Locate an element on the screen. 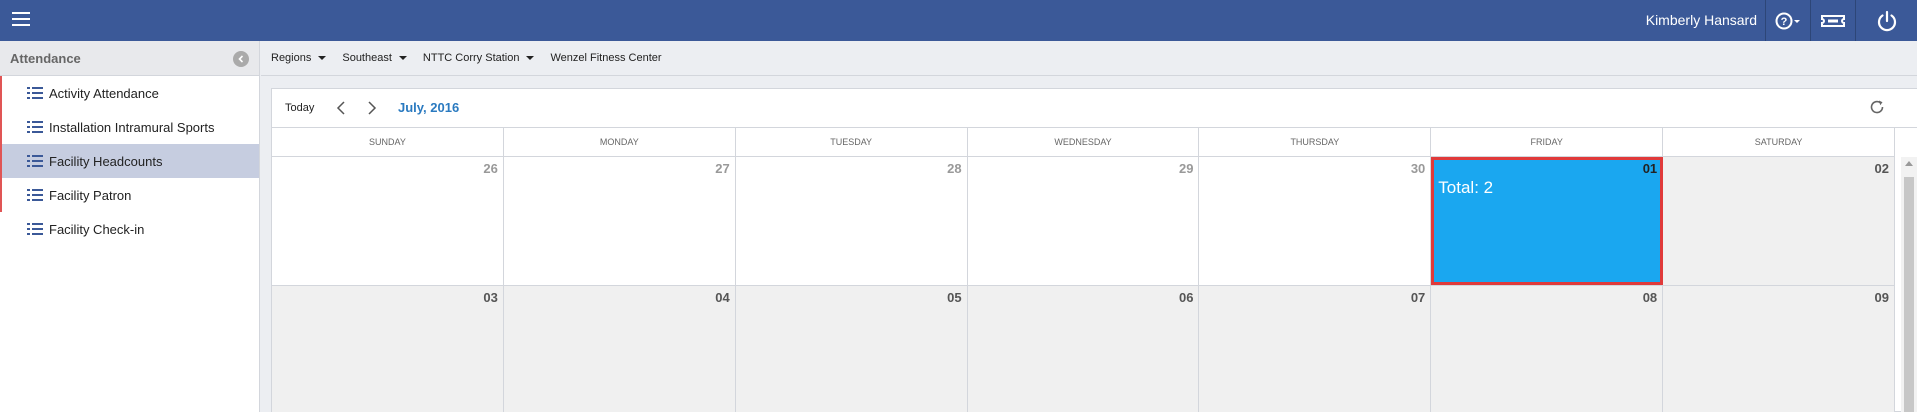 Image resolution: width=1917 pixels, height=412 pixels. day-number: 03 is located at coordinates (490, 297).